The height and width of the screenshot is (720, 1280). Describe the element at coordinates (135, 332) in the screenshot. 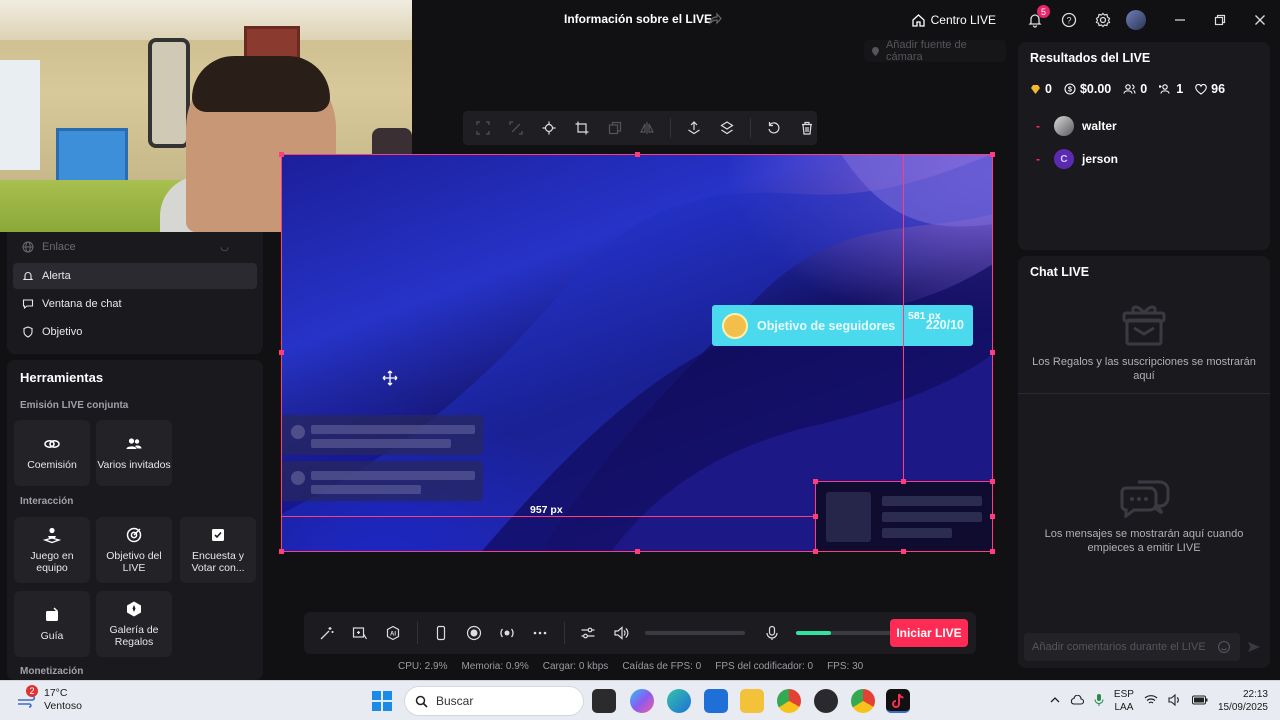

I see `menu-item-objetivo: Objetivo` at that location.